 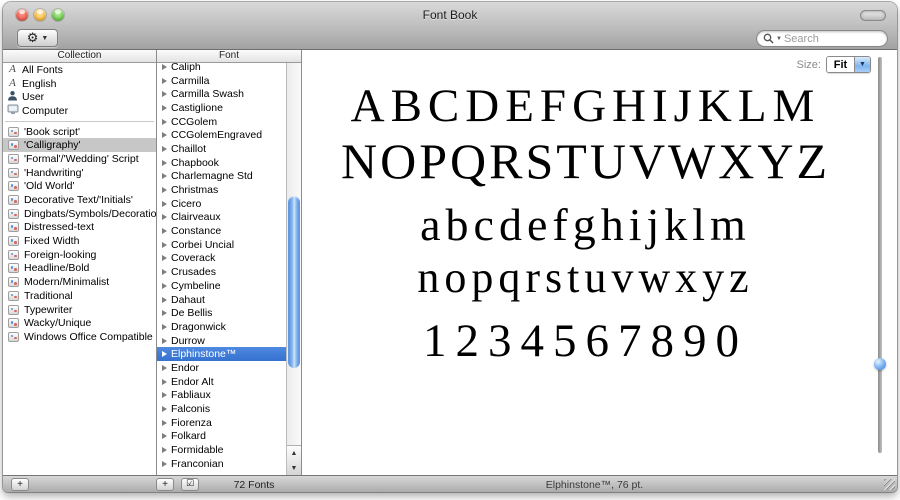 What do you see at coordinates (294, 282) in the screenshot?
I see `scrollbar-thumb` at bounding box center [294, 282].